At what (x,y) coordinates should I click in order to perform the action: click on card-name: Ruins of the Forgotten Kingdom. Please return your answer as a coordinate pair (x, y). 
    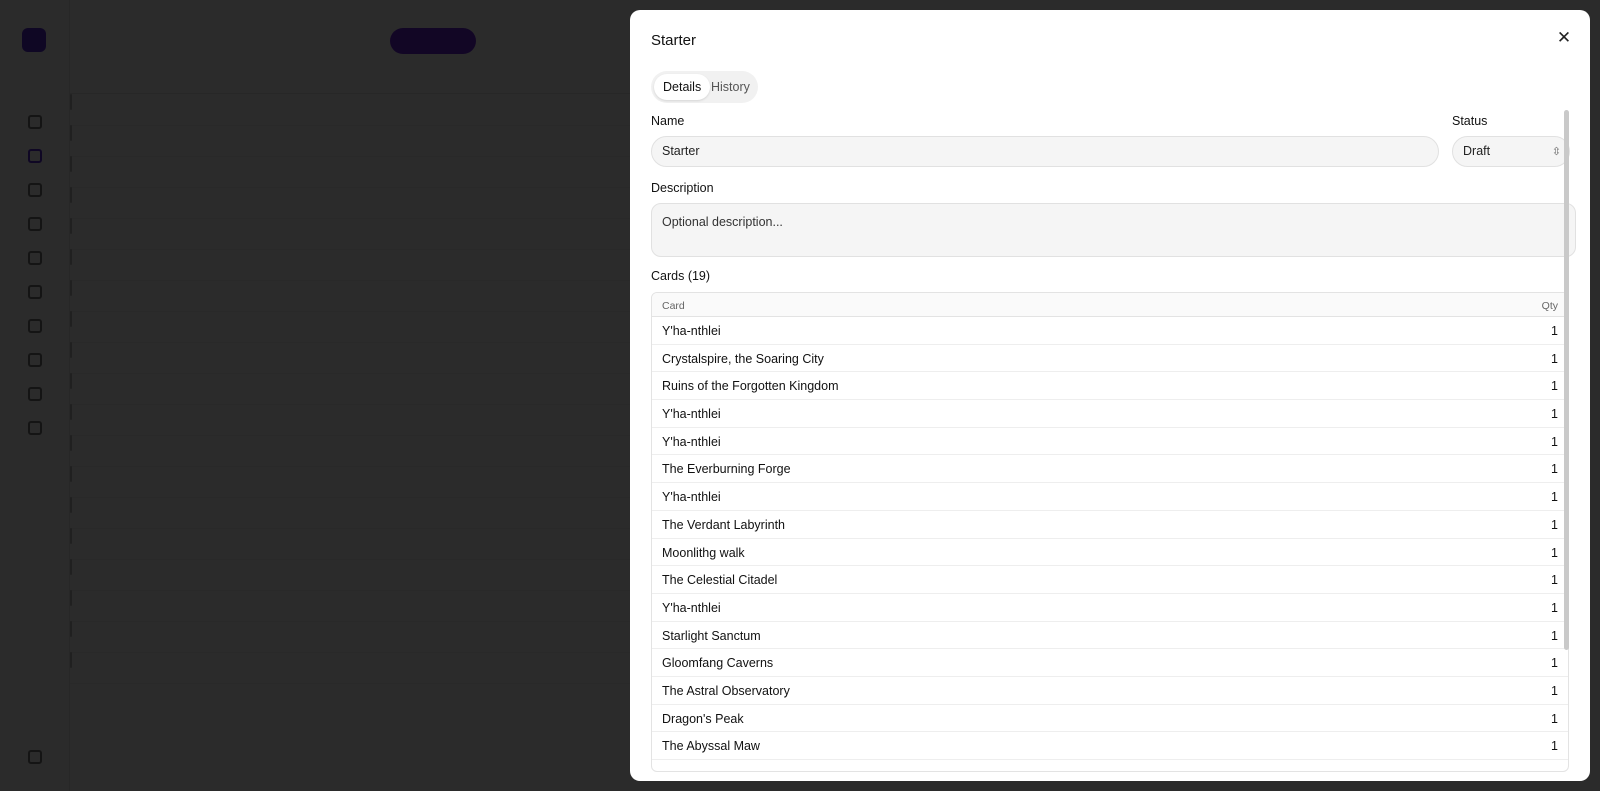
    Looking at the image, I should click on (750, 386).